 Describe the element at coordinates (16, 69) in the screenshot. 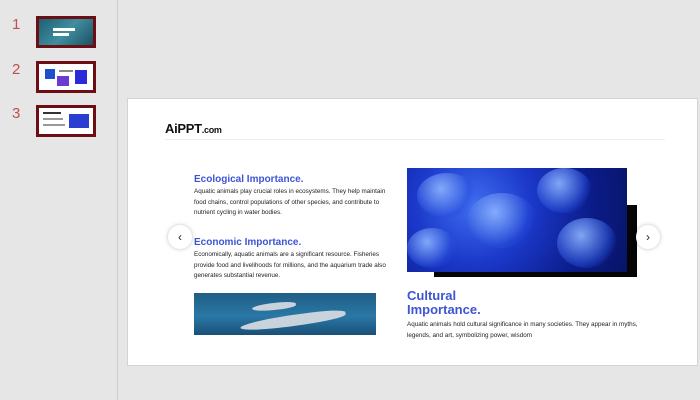

I see `slide-number: 2` at that location.